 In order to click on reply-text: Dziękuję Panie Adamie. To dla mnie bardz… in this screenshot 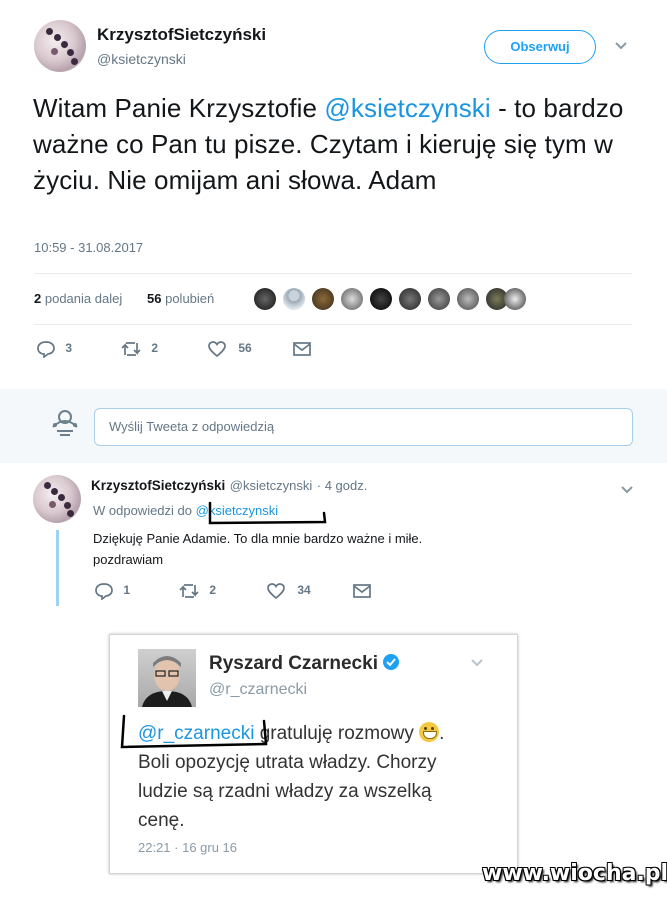, I will do `click(353, 549)`.